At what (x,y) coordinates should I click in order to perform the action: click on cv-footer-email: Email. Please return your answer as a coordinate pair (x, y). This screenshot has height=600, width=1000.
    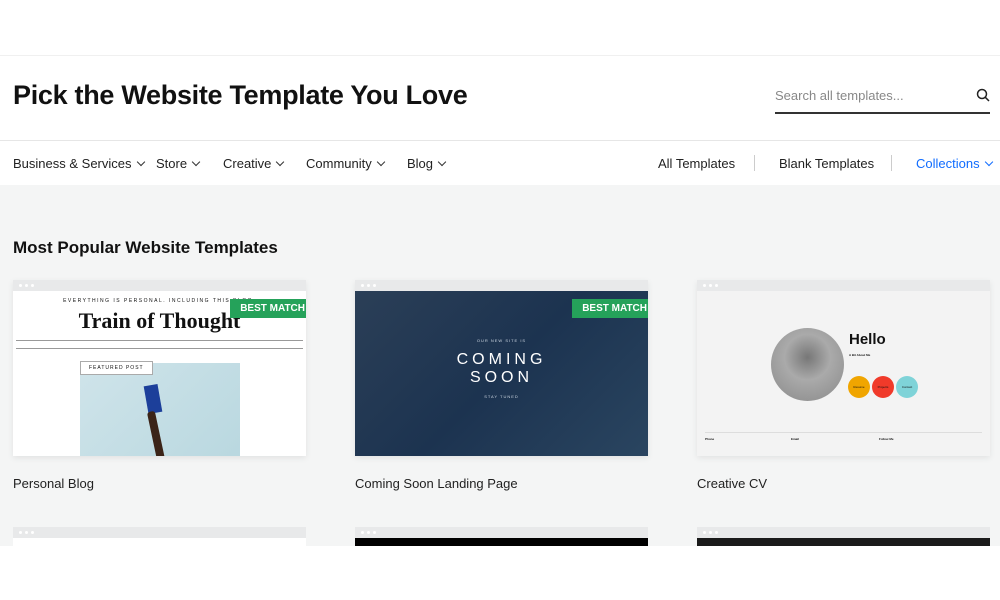
    Looking at the image, I should click on (795, 439).